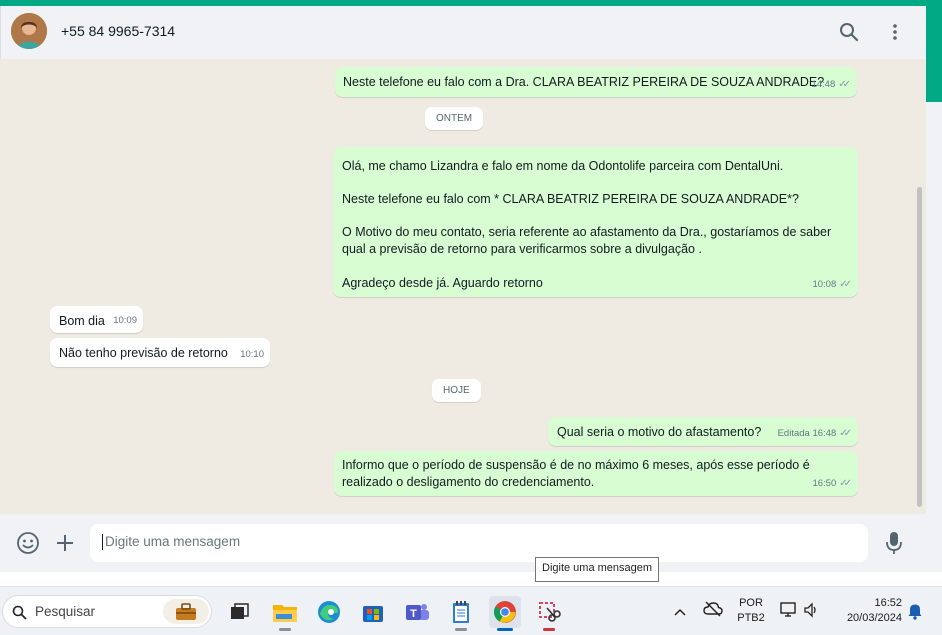  What do you see at coordinates (373, 612) in the screenshot?
I see `microsoft-store-icon` at bounding box center [373, 612].